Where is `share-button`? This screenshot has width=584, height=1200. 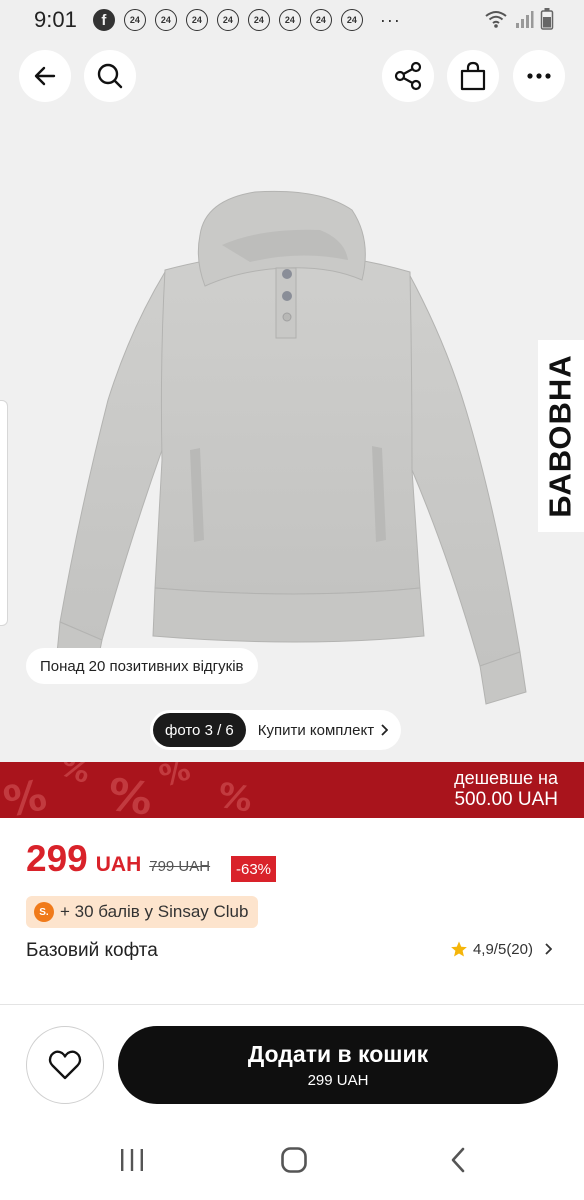 share-button is located at coordinates (408, 76).